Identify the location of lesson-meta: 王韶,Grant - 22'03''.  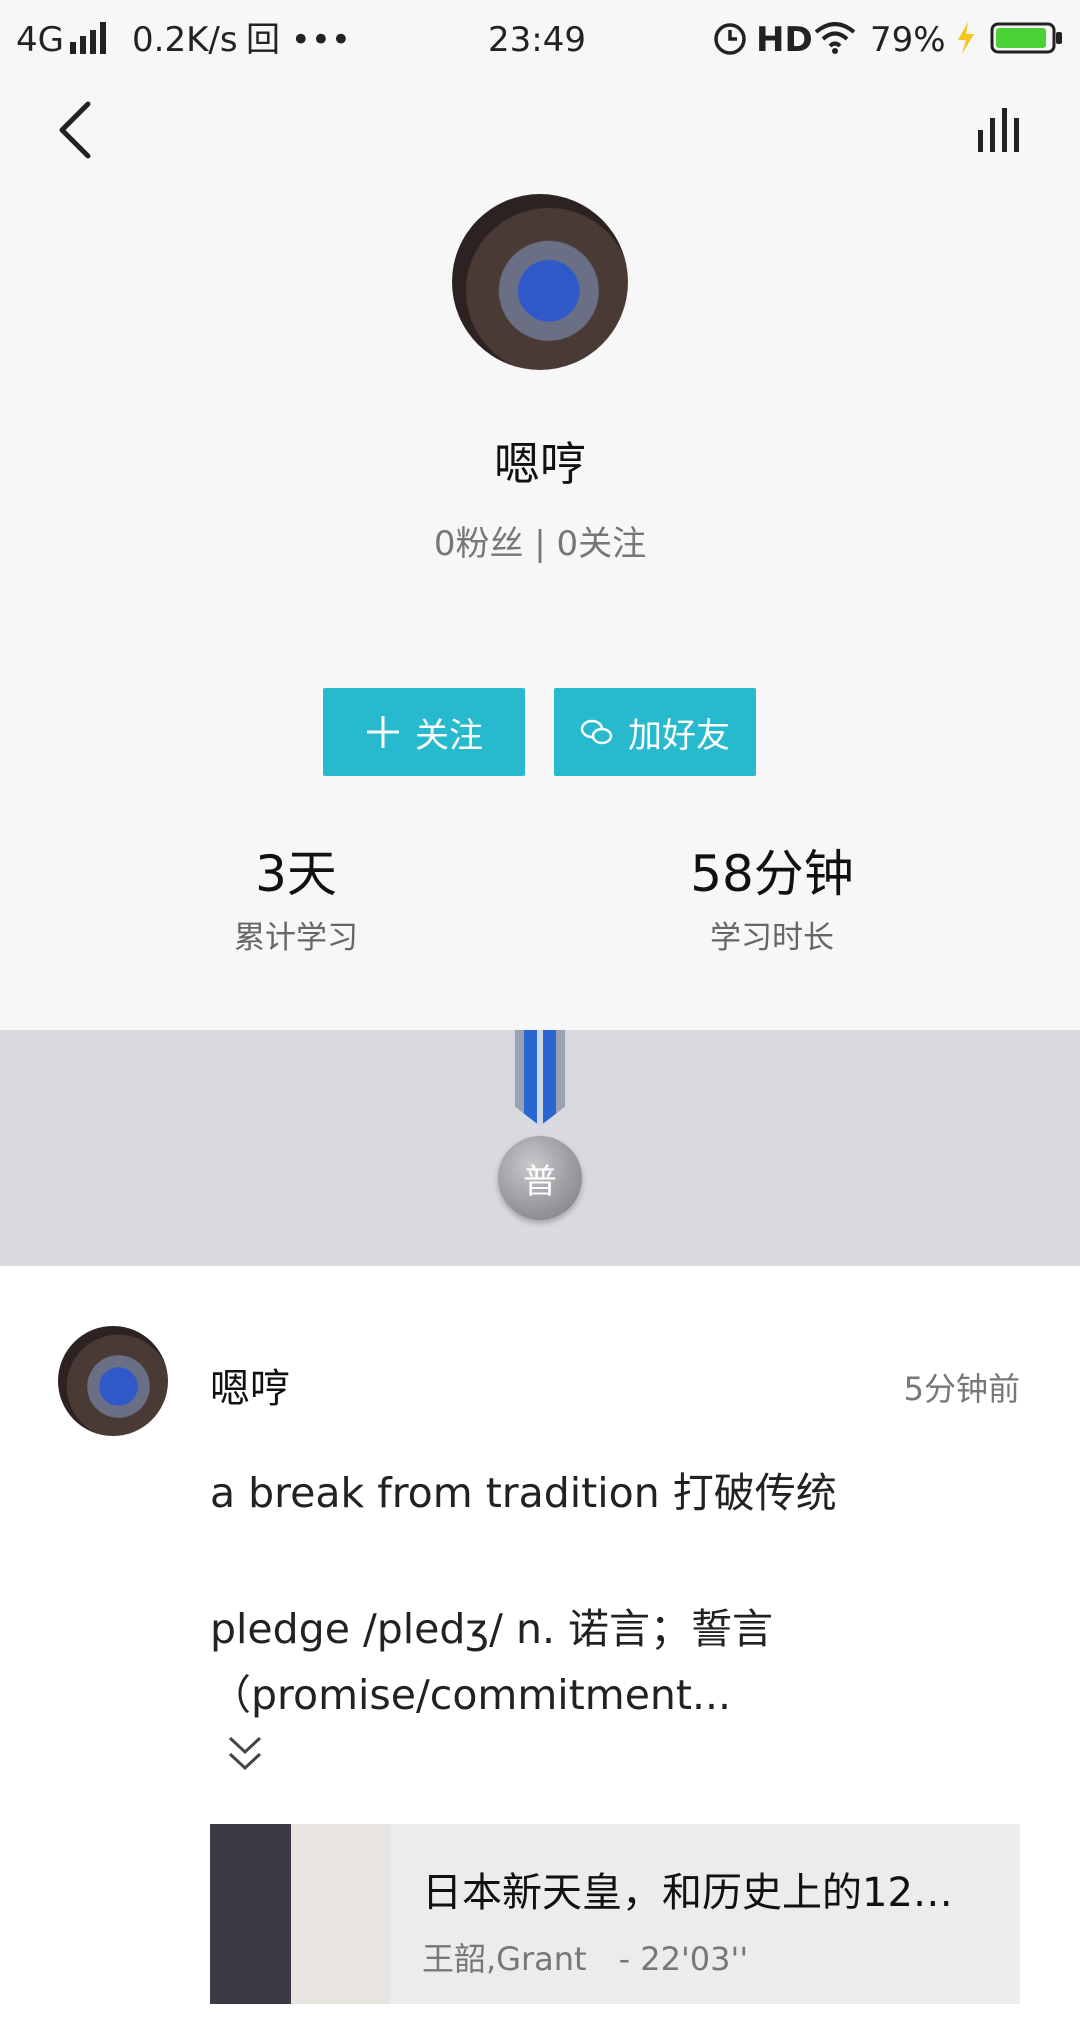
(585, 1959).